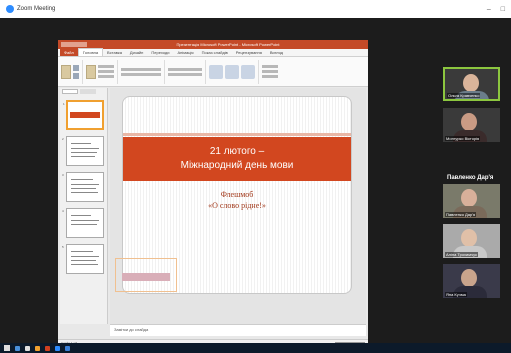  Describe the element at coordinates (106, 76) in the screenshot. I see `section-button` at that location.